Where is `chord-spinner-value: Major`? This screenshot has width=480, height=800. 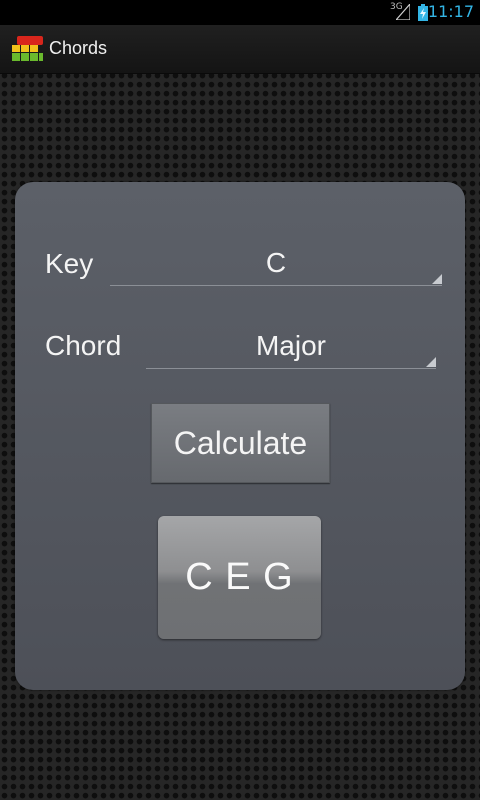
chord-spinner-value: Major is located at coordinates (290, 345).